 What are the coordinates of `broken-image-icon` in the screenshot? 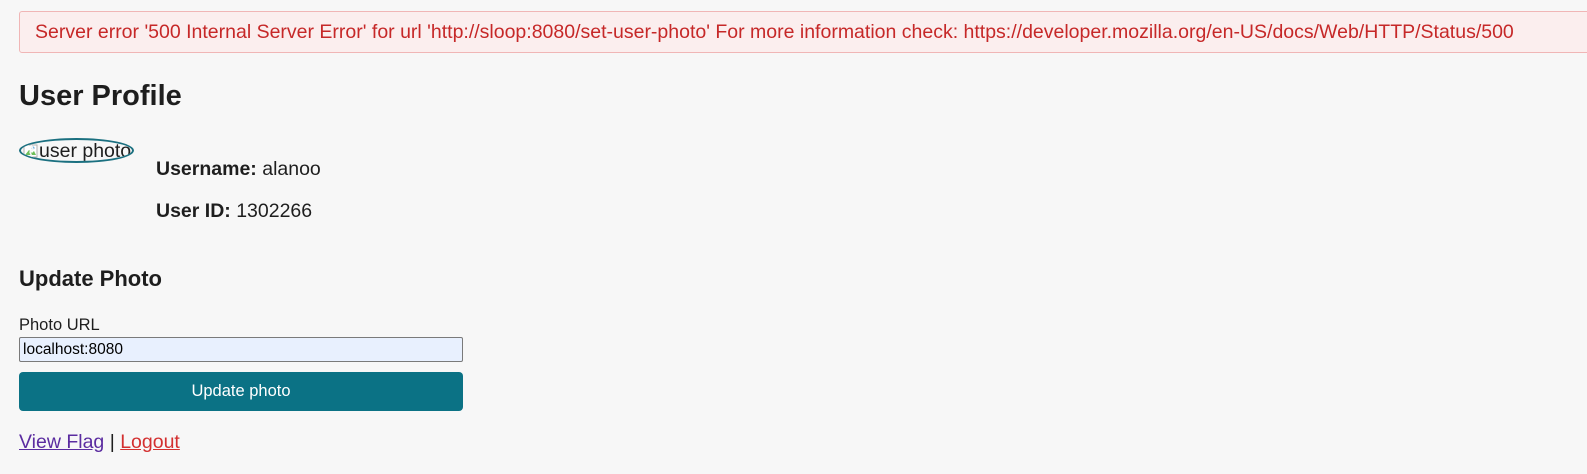 It's located at (31, 151).